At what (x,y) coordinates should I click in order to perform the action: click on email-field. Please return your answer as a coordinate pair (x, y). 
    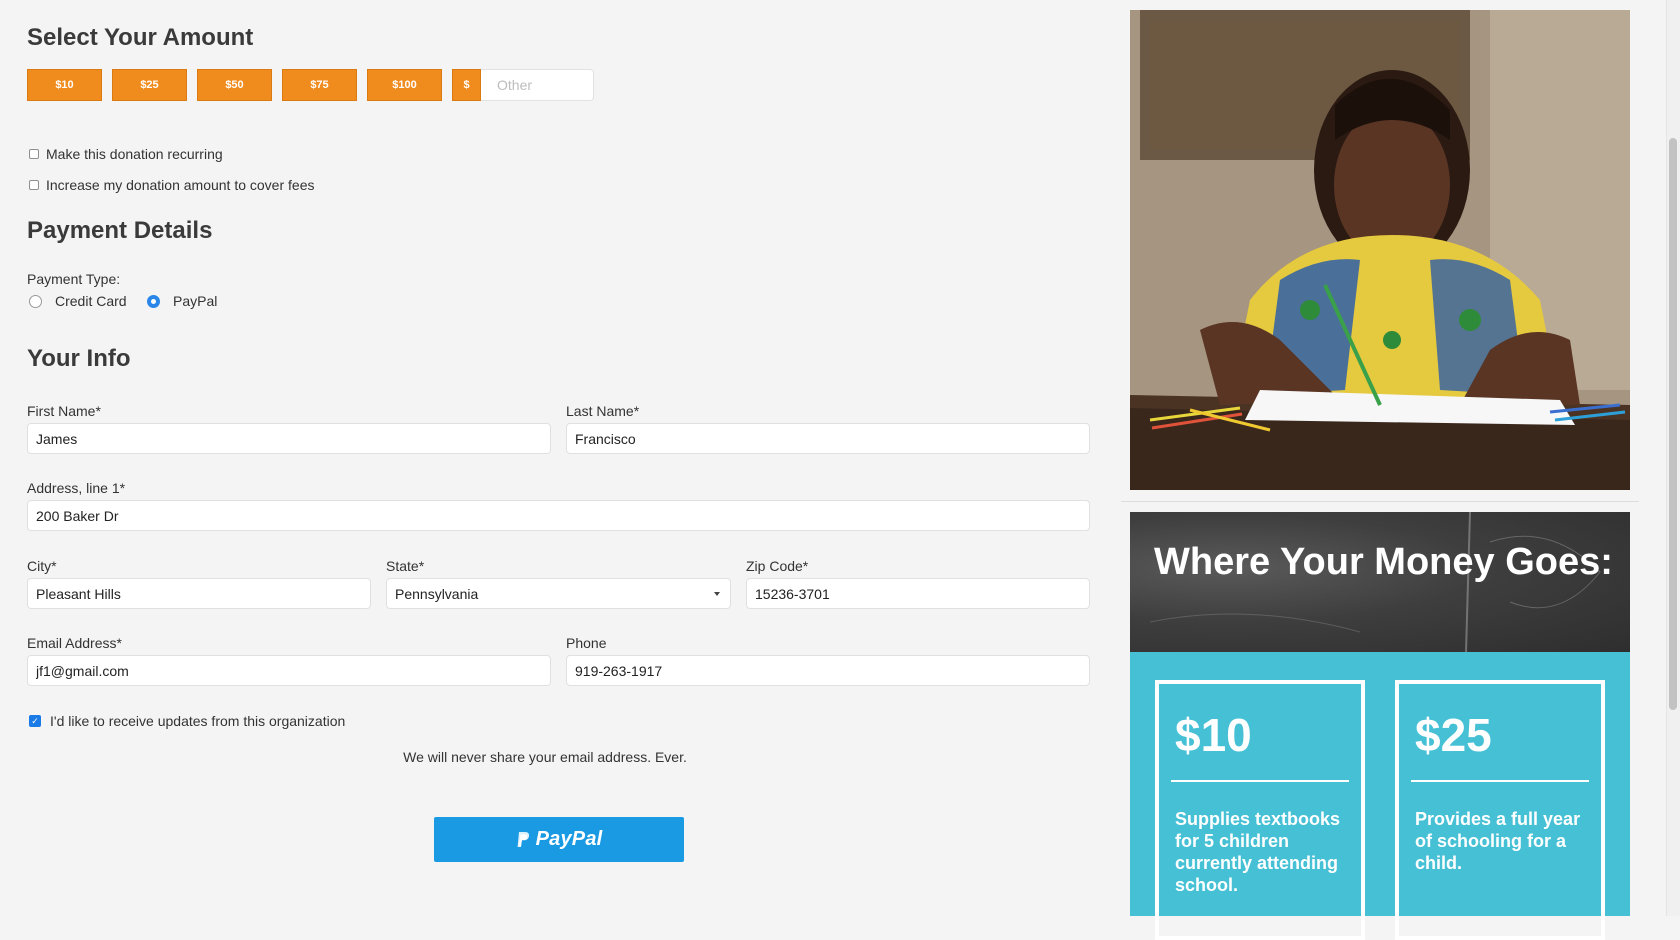
    Looking at the image, I should click on (289, 670).